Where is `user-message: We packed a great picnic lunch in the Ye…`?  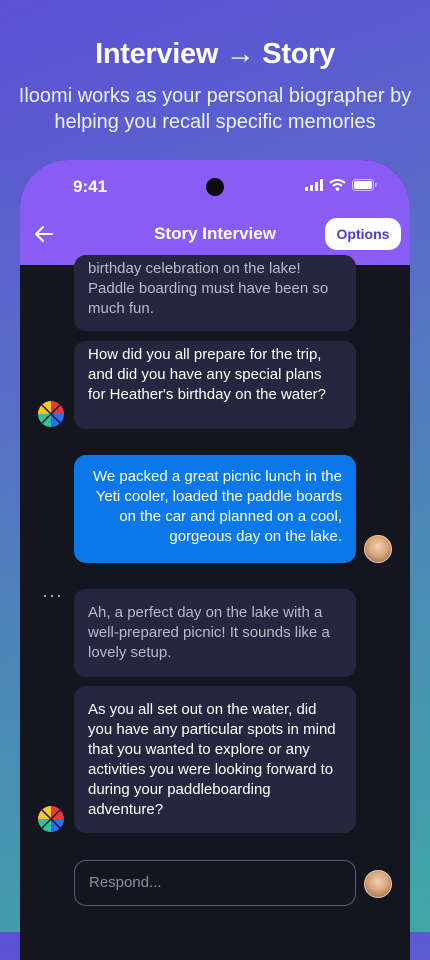 user-message: We packed a great picnic lunch in the Ye… is located at coordinates (215, 509).